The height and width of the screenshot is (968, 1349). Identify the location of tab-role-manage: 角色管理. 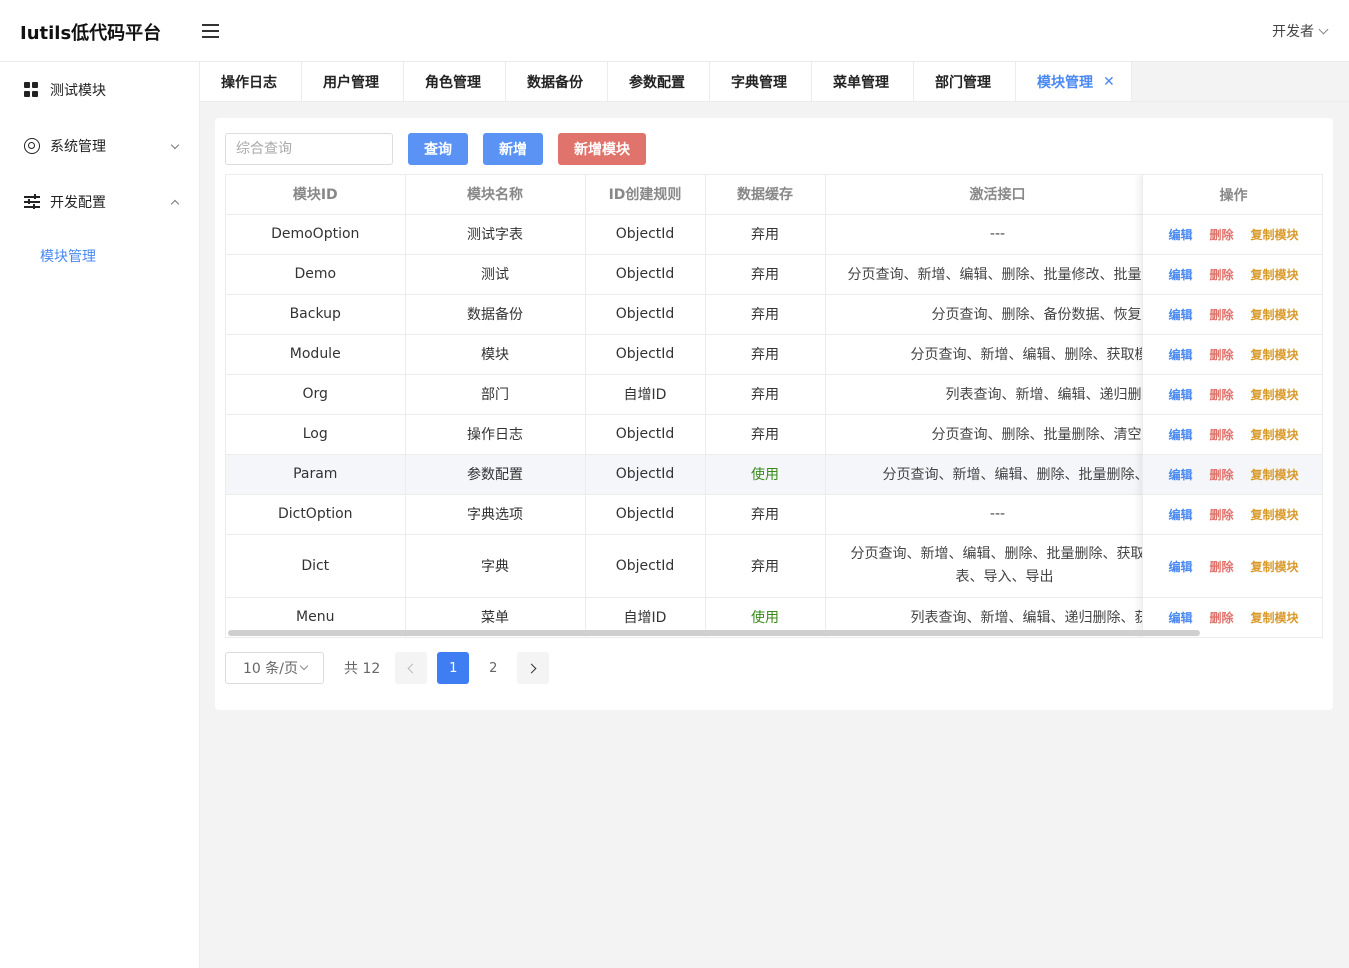
(455, 82).